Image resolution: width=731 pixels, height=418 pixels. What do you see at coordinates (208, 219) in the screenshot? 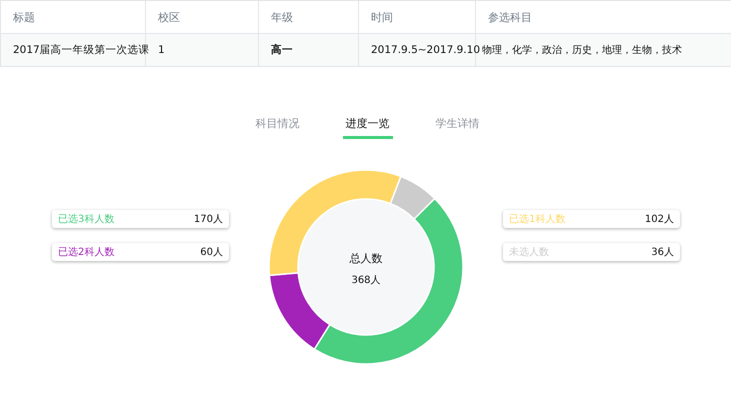
I see `legend-count: 170人` at bounding box center [208, 219].